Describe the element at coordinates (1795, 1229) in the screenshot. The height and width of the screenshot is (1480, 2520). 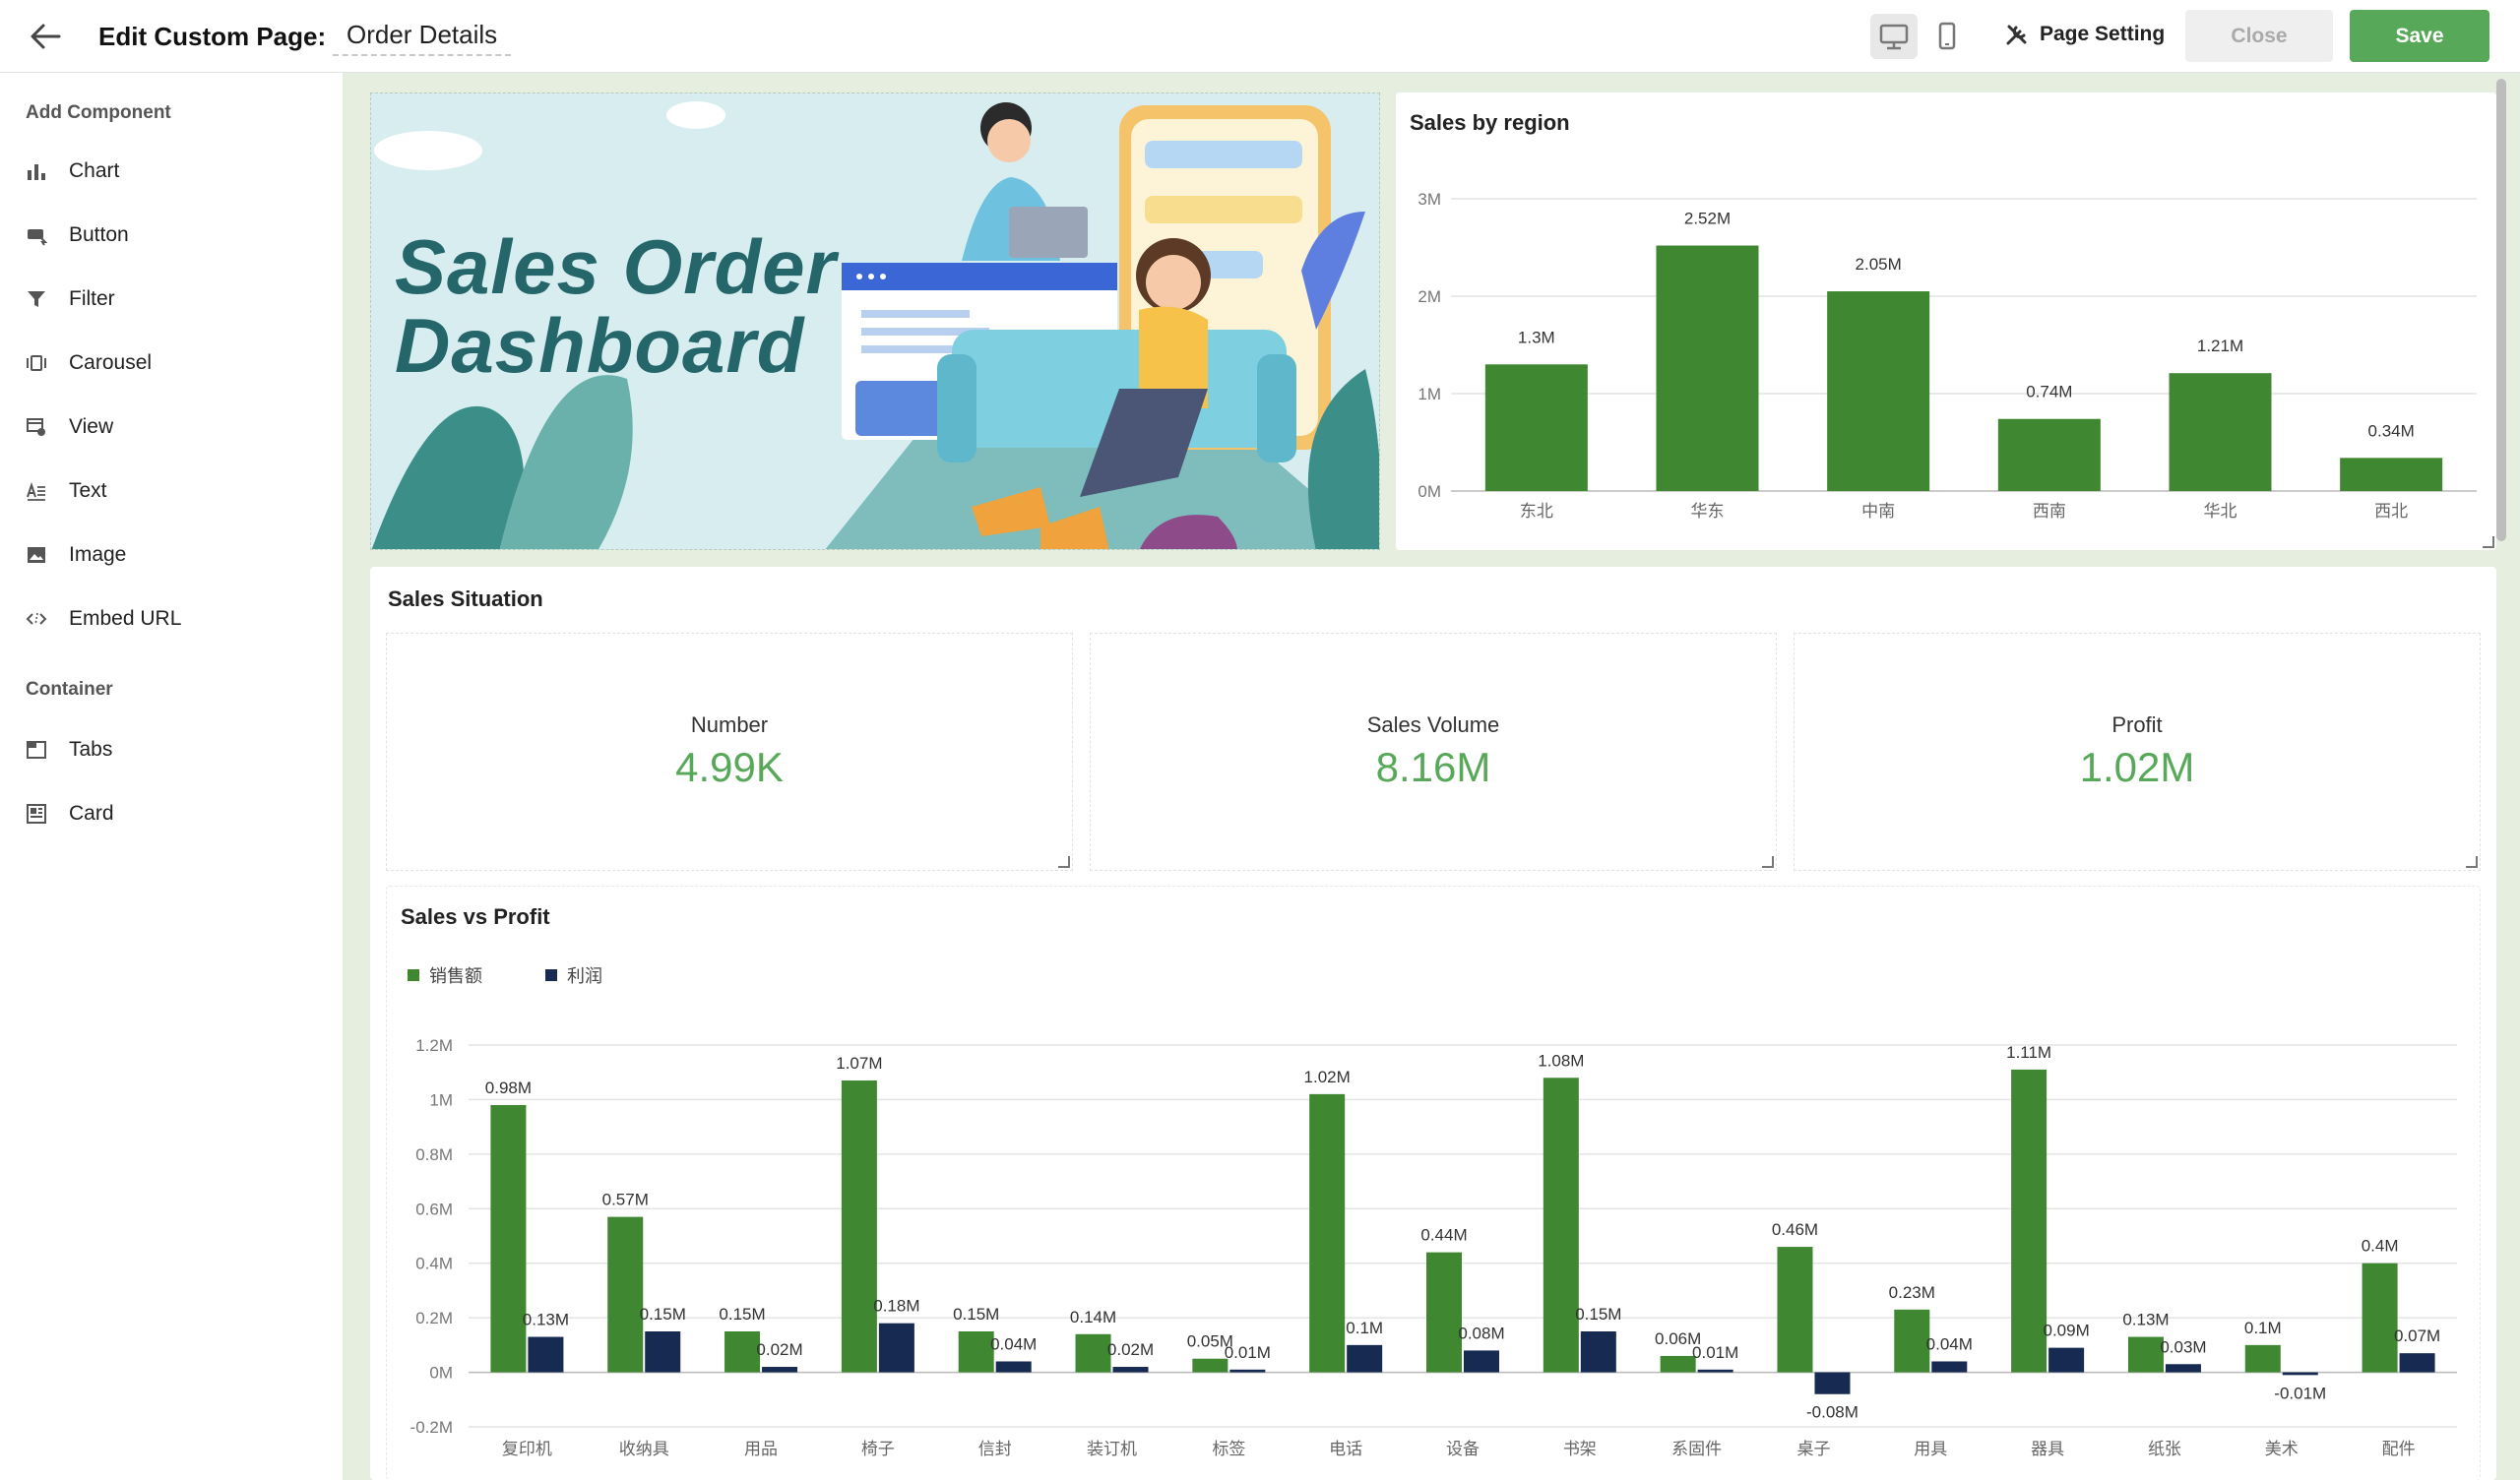
I see `data-label: 0.46M` at that location.